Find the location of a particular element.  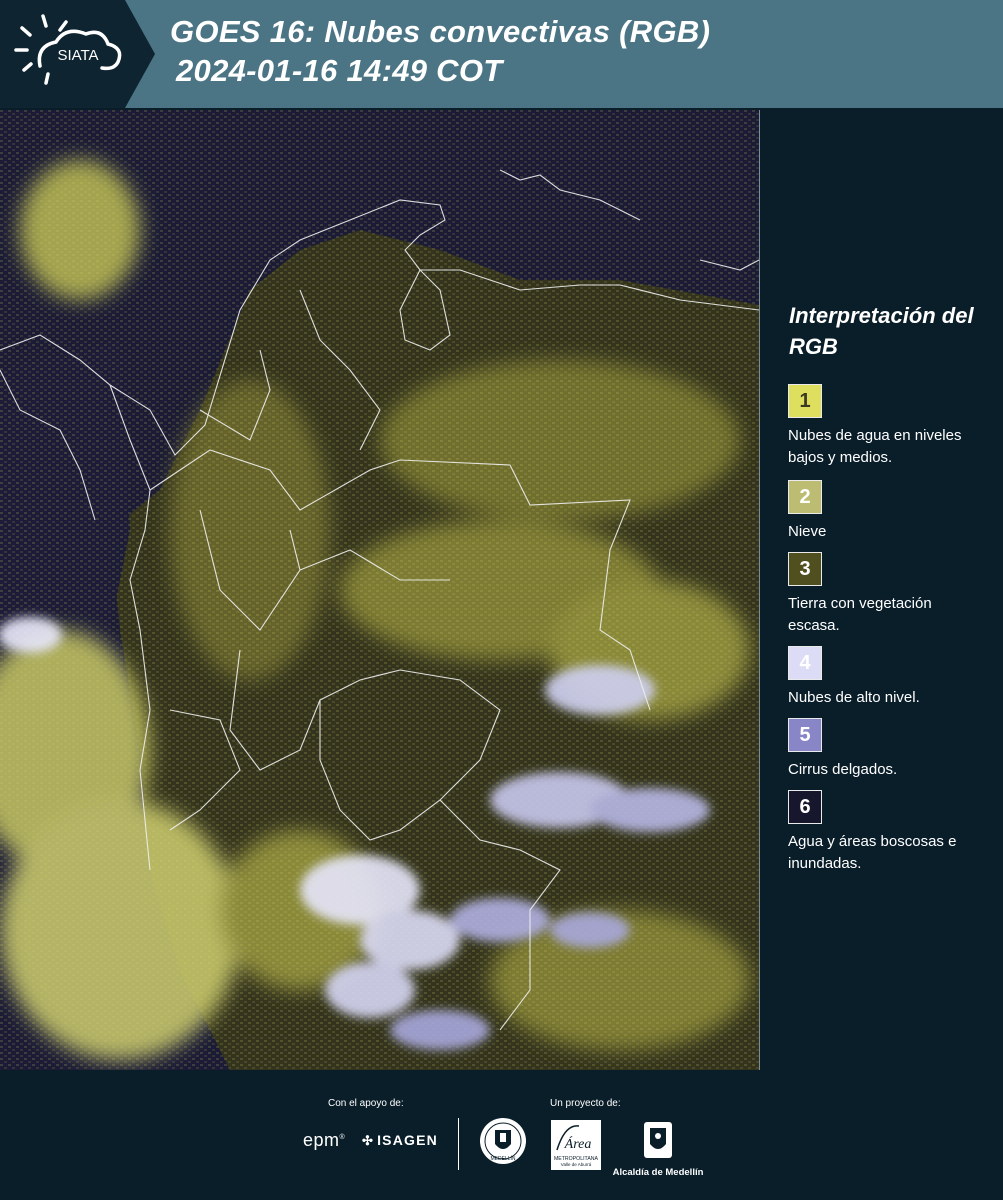

legend-label-4: Nubes de alto nivel. is located at coordinates (854, 697).